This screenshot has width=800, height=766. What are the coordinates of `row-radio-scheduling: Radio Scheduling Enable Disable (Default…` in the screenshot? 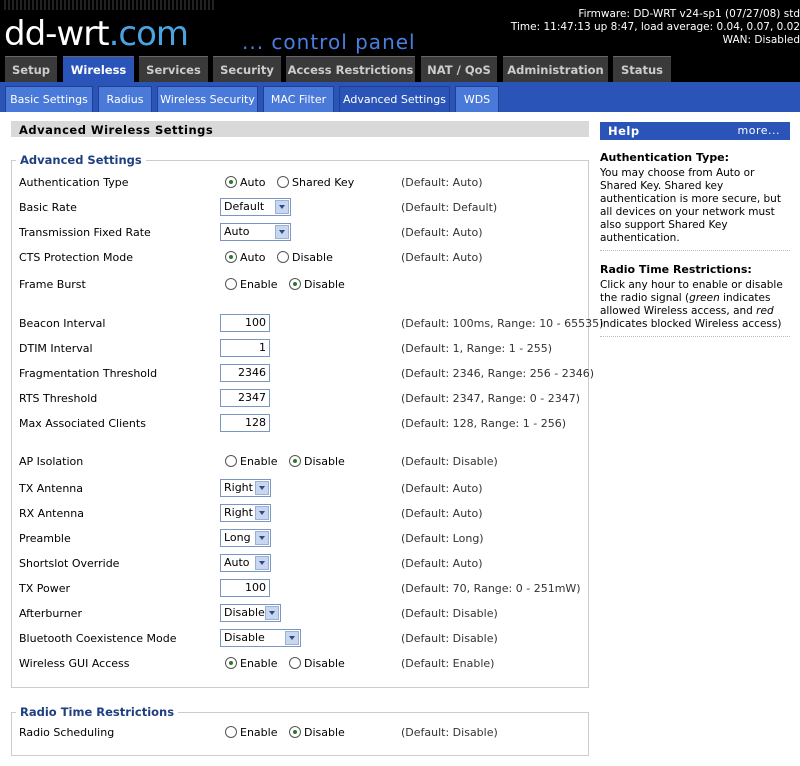 It's located at (304, 733).